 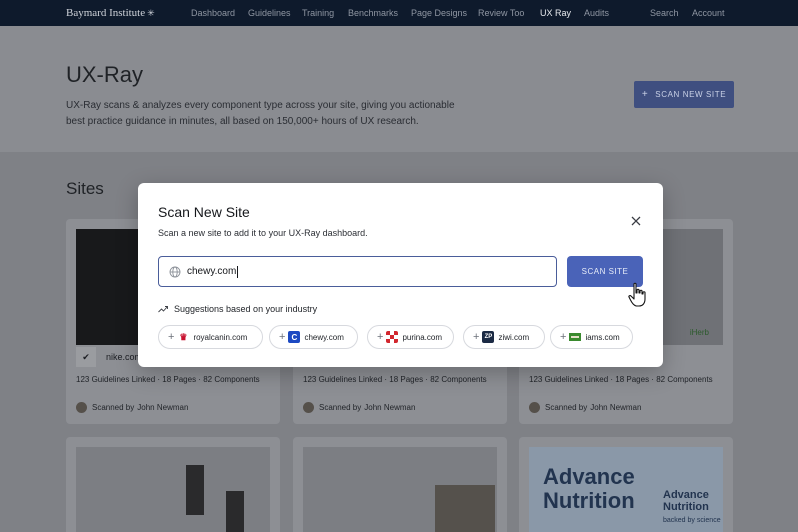 I want to click on suggestion-chip-ziwi: + ZP ziwi.com, so click(x=504, y=337).